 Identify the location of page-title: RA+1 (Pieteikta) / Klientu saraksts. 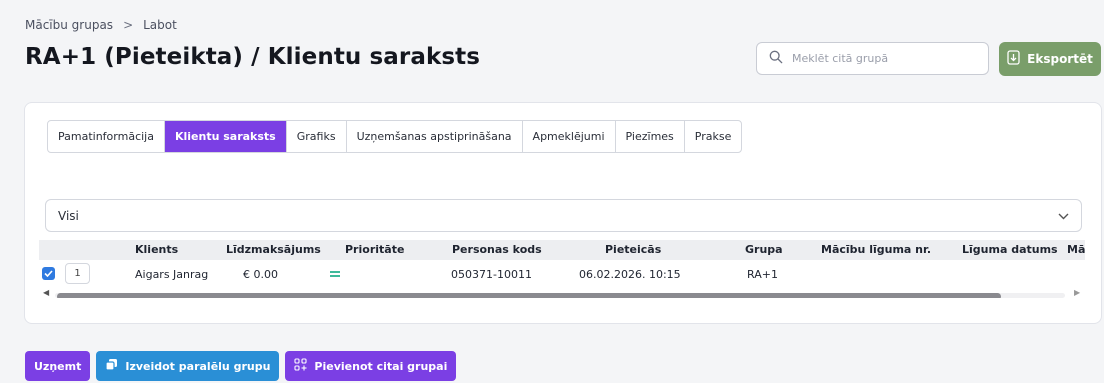
(253, 57).